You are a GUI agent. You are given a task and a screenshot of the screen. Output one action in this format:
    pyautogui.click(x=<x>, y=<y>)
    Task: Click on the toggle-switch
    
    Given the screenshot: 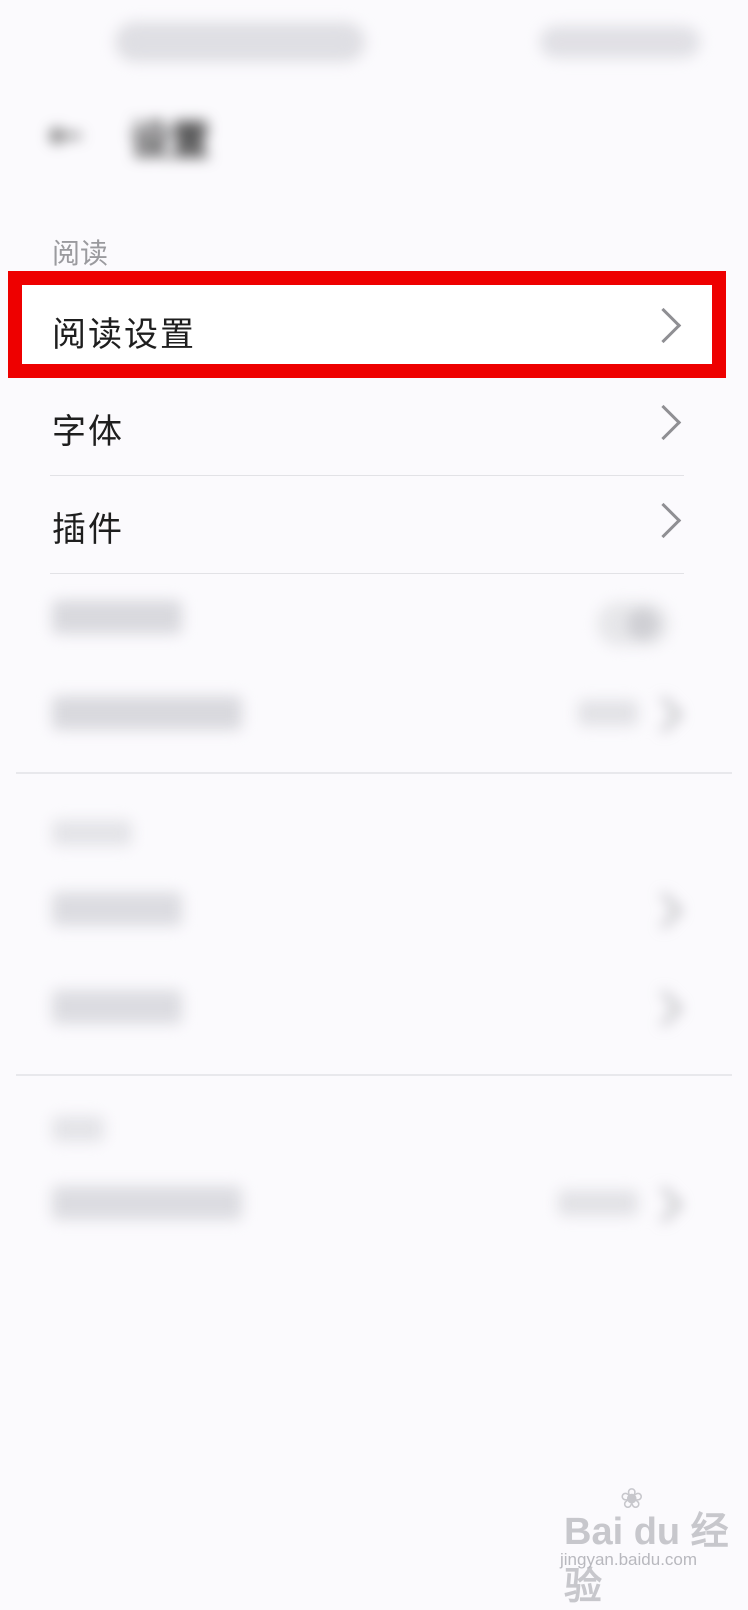 What is the action you would take?
    pyautogui.click(x=633, y=624)
    